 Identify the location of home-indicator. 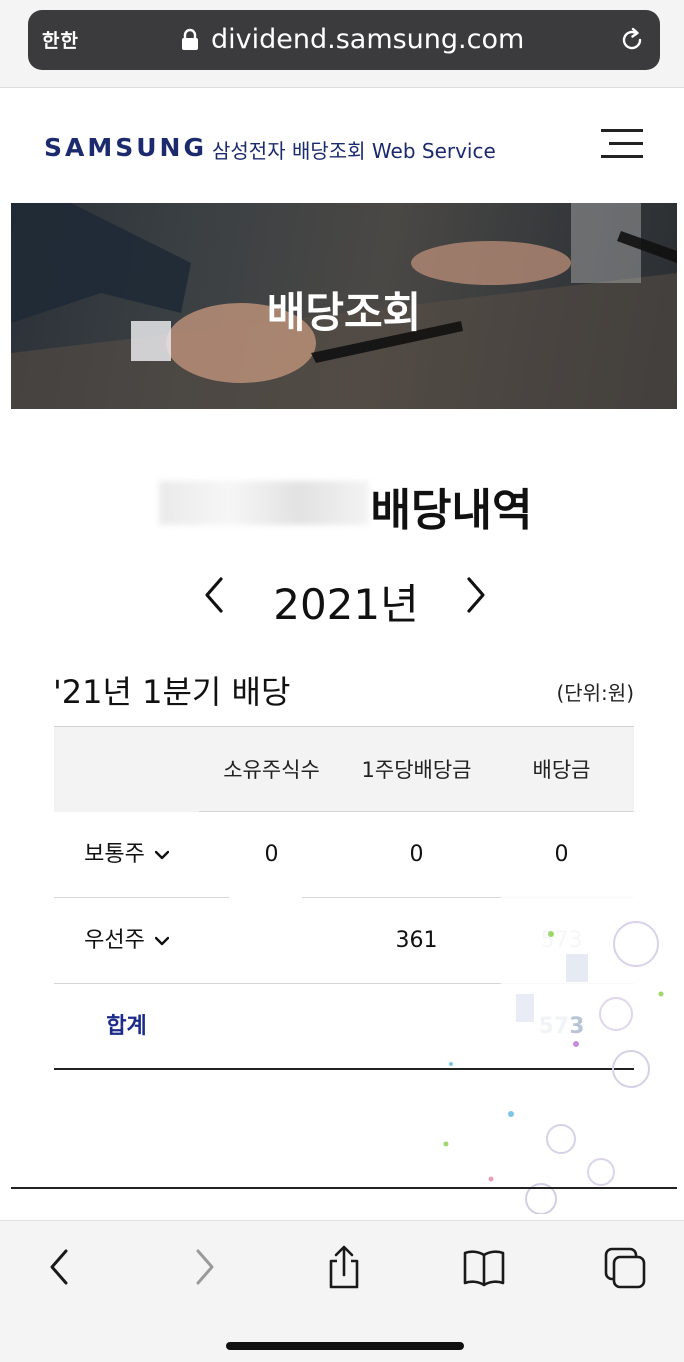
(345, 1346).